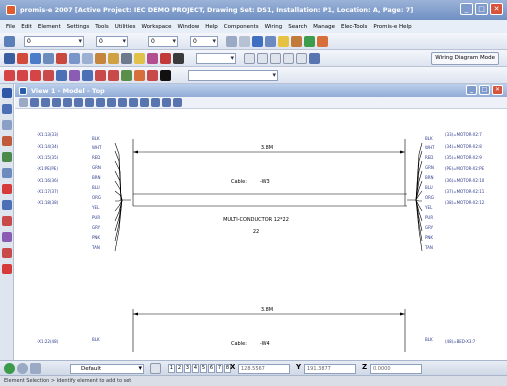  I want to click on left-terminal-label: -X1:16(36), so click(48, 180).